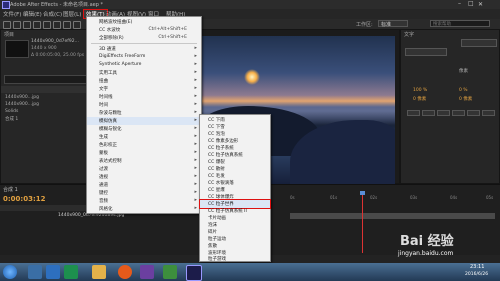 Image resolution: width=500 pixels, height=281 pixels. What do you see at coordinates (17, 25) in the screenshot?
I see `hand-tool-icon` at bounding box center [17, 25].